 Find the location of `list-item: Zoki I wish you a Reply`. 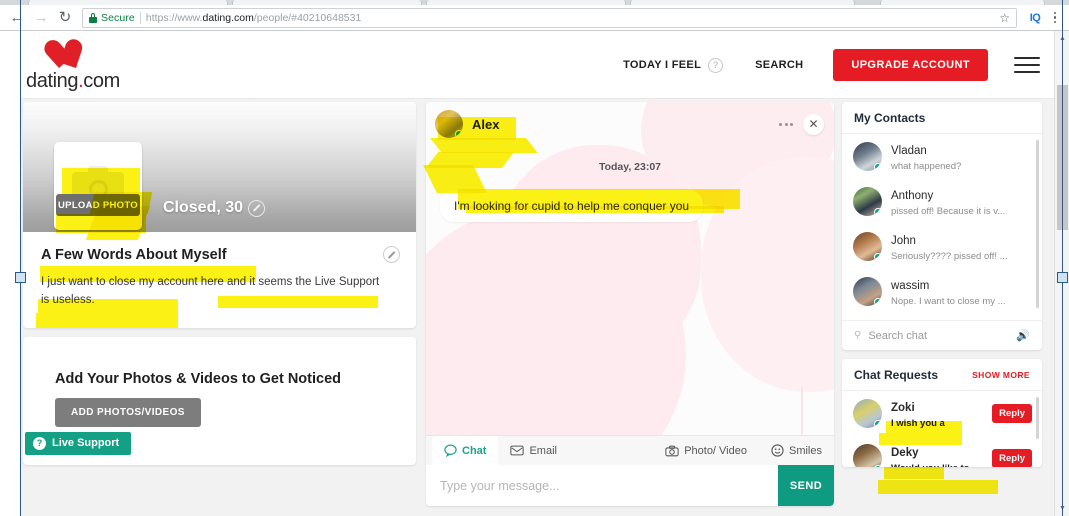

list-item: Zoki I wish you a Reply is located at coordinates (942, 413).